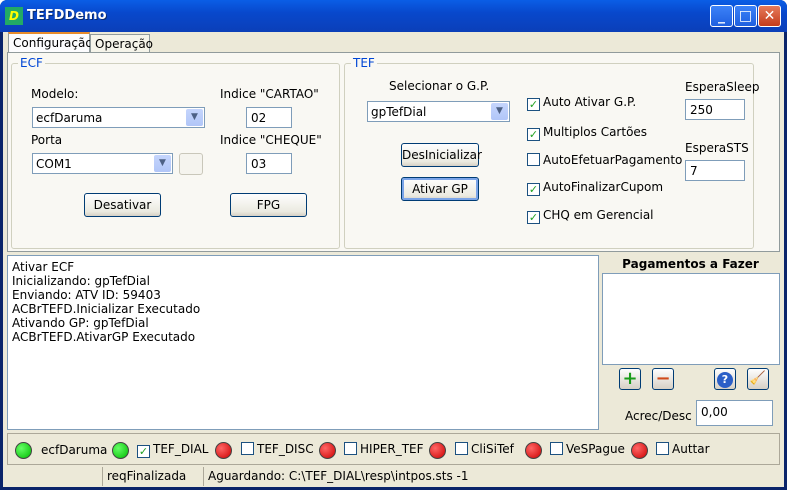  I want to click on log-line: Ativar ECF, so click(43, 267).